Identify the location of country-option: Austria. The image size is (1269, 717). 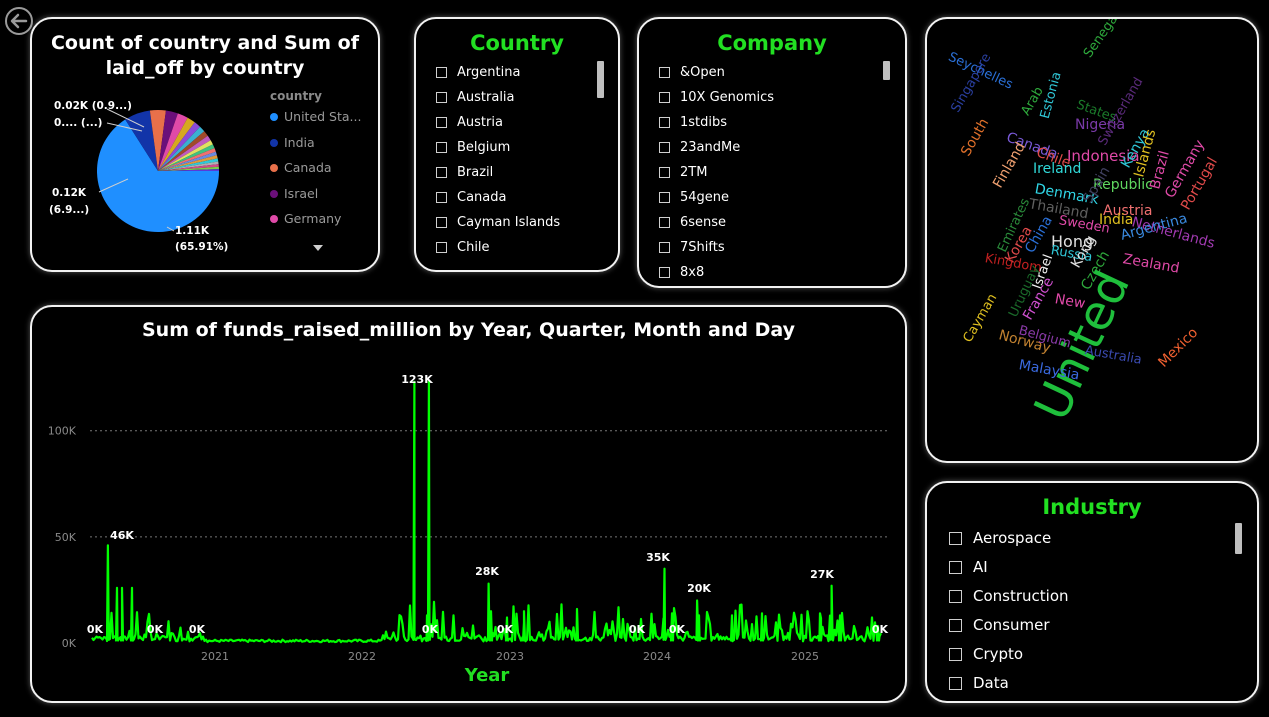
(469, 122).